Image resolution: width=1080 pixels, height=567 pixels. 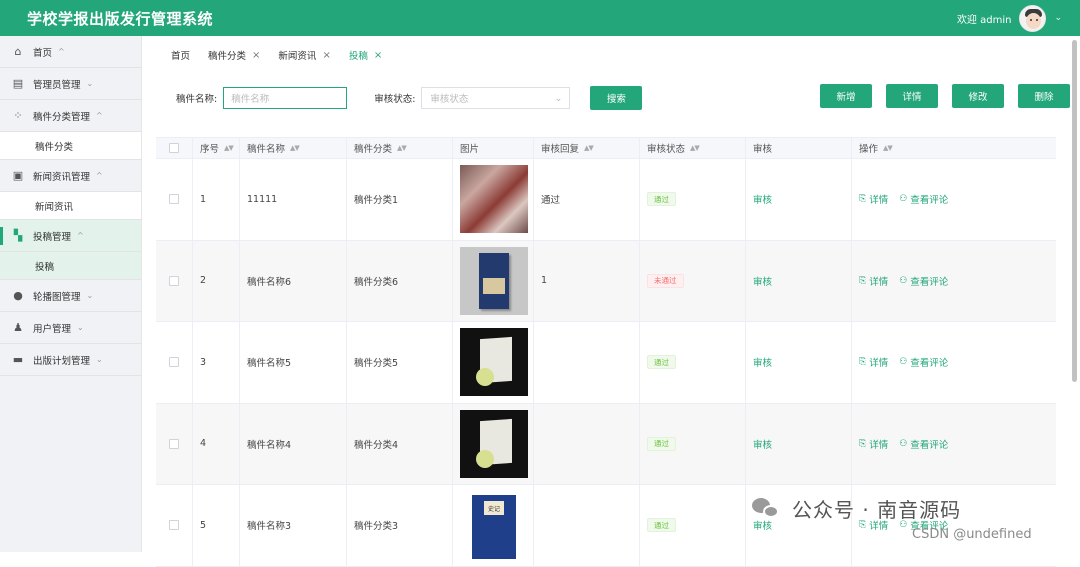 I want to click on tab-label: 首页, so click(x=181, y=56).